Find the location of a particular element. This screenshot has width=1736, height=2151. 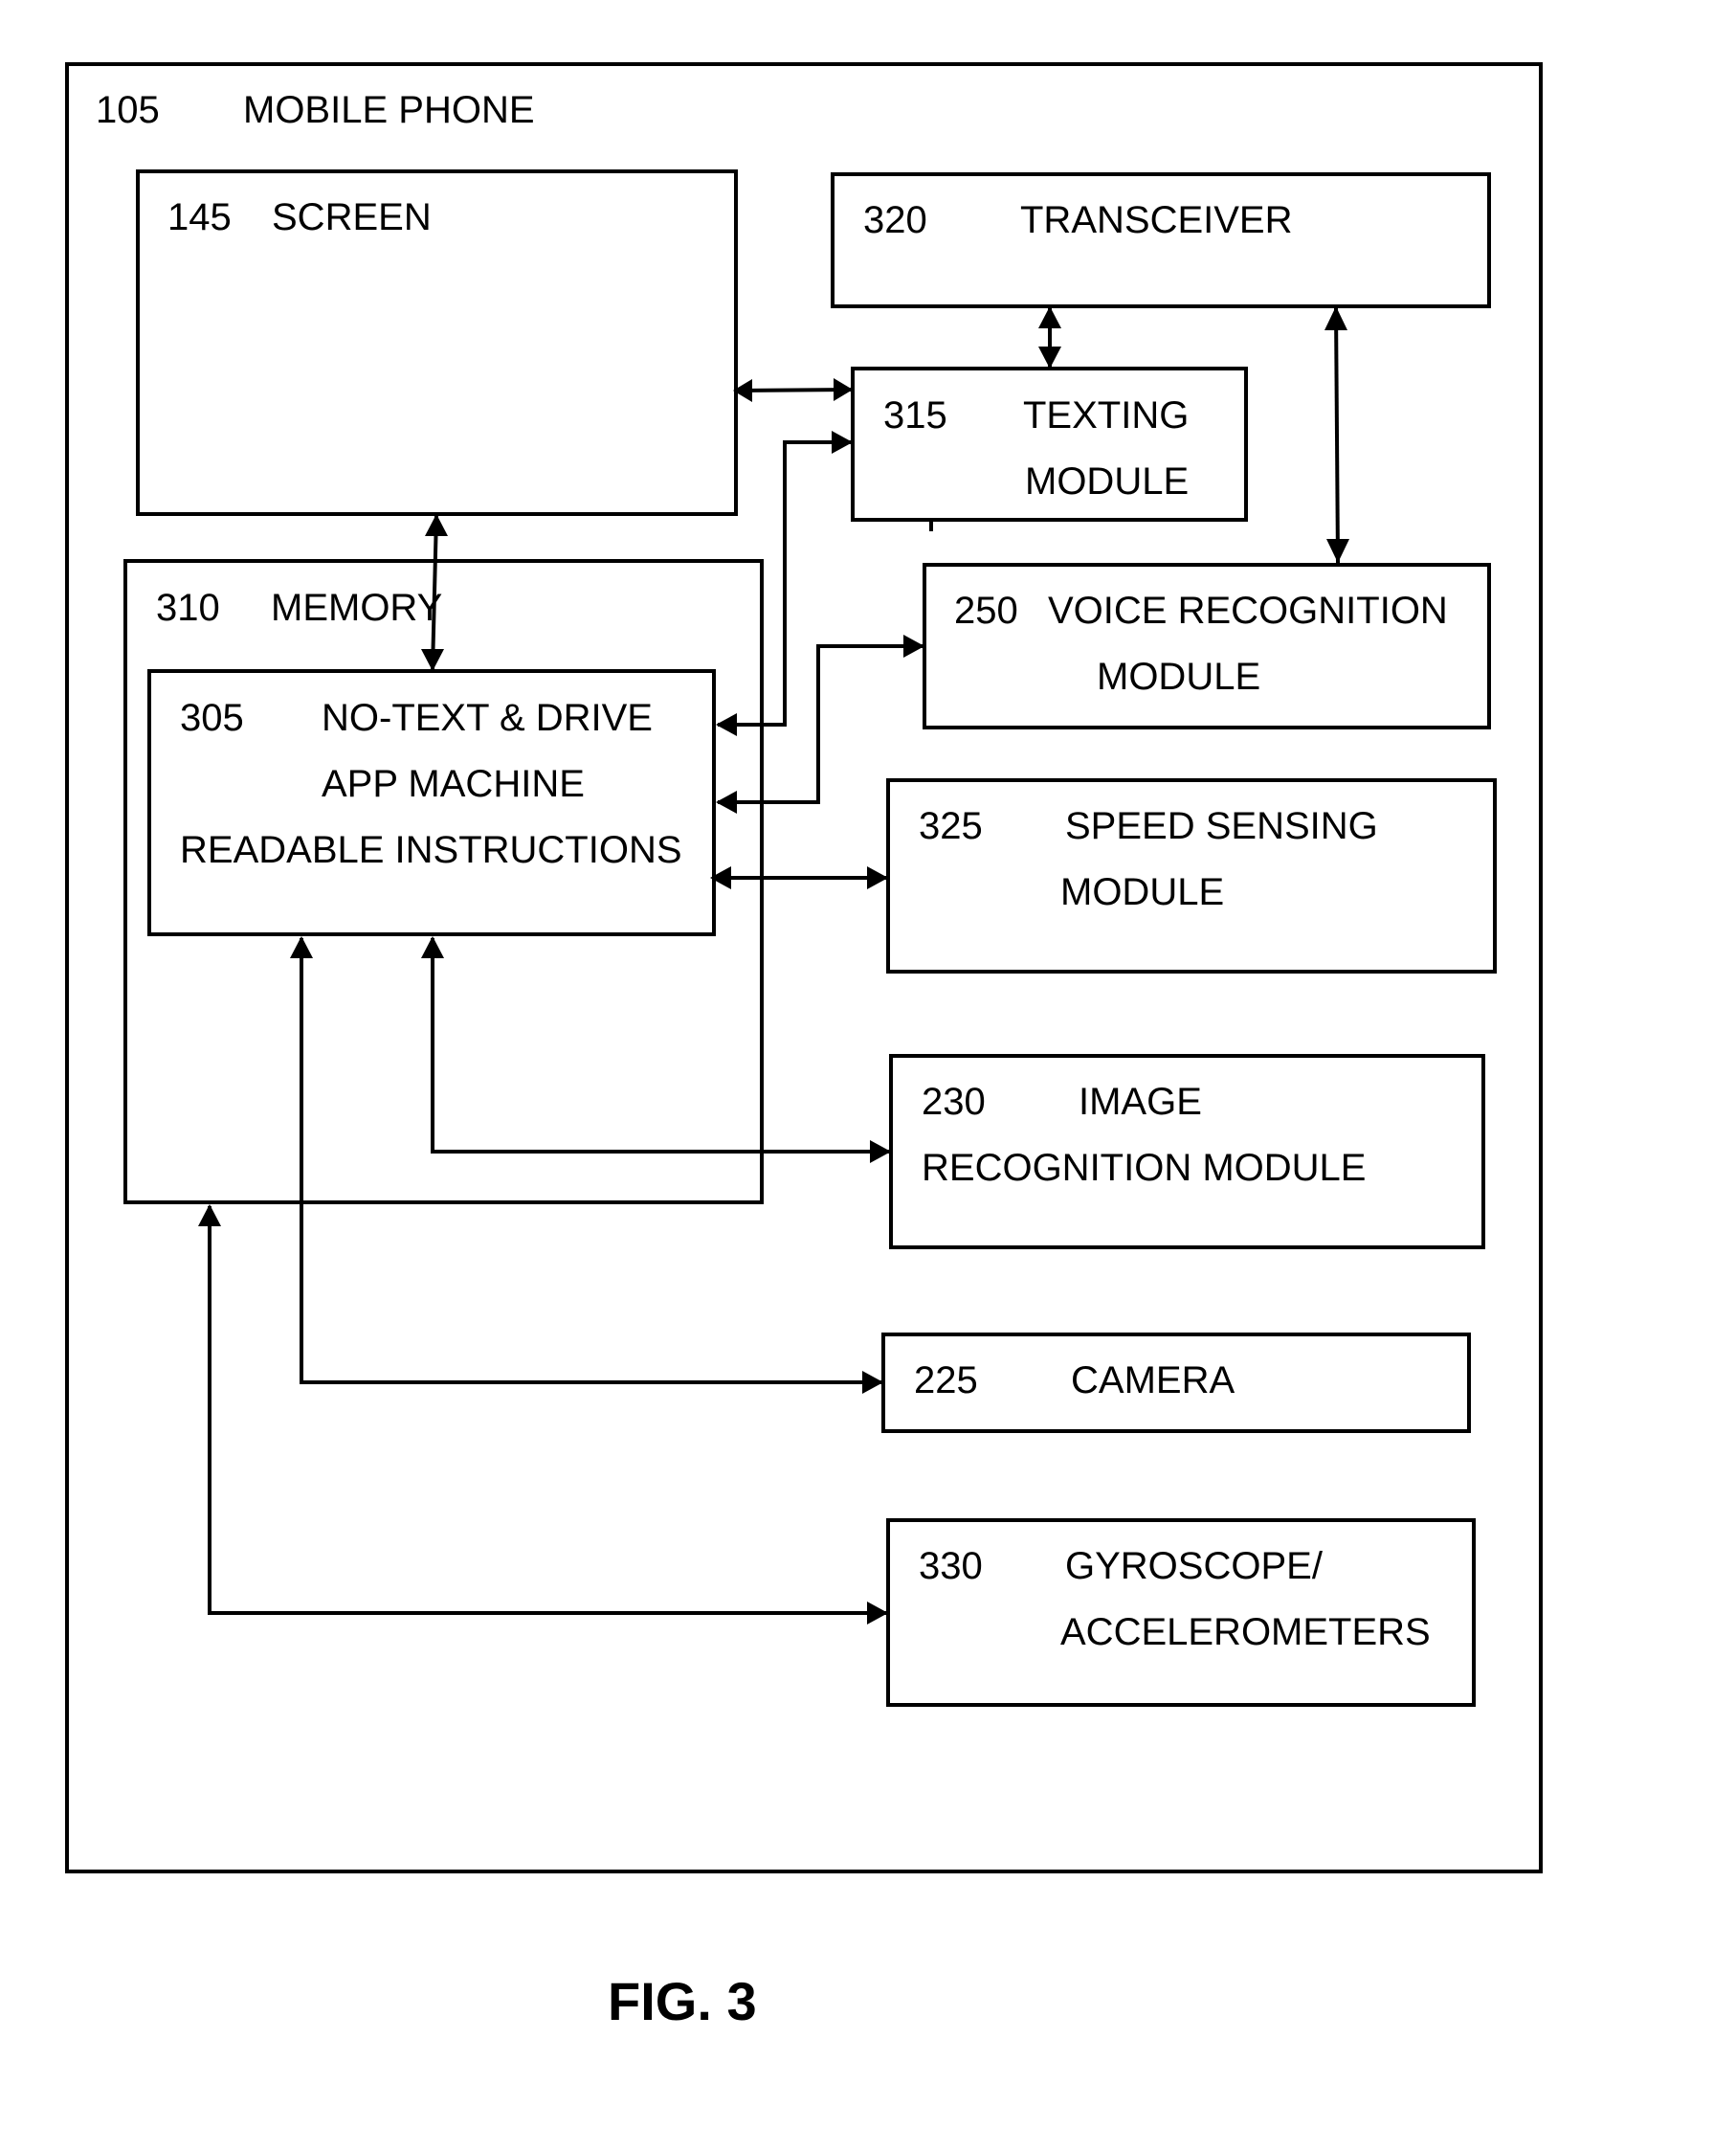

gyro-ref: 330 is located at coordinates (951, 1566).